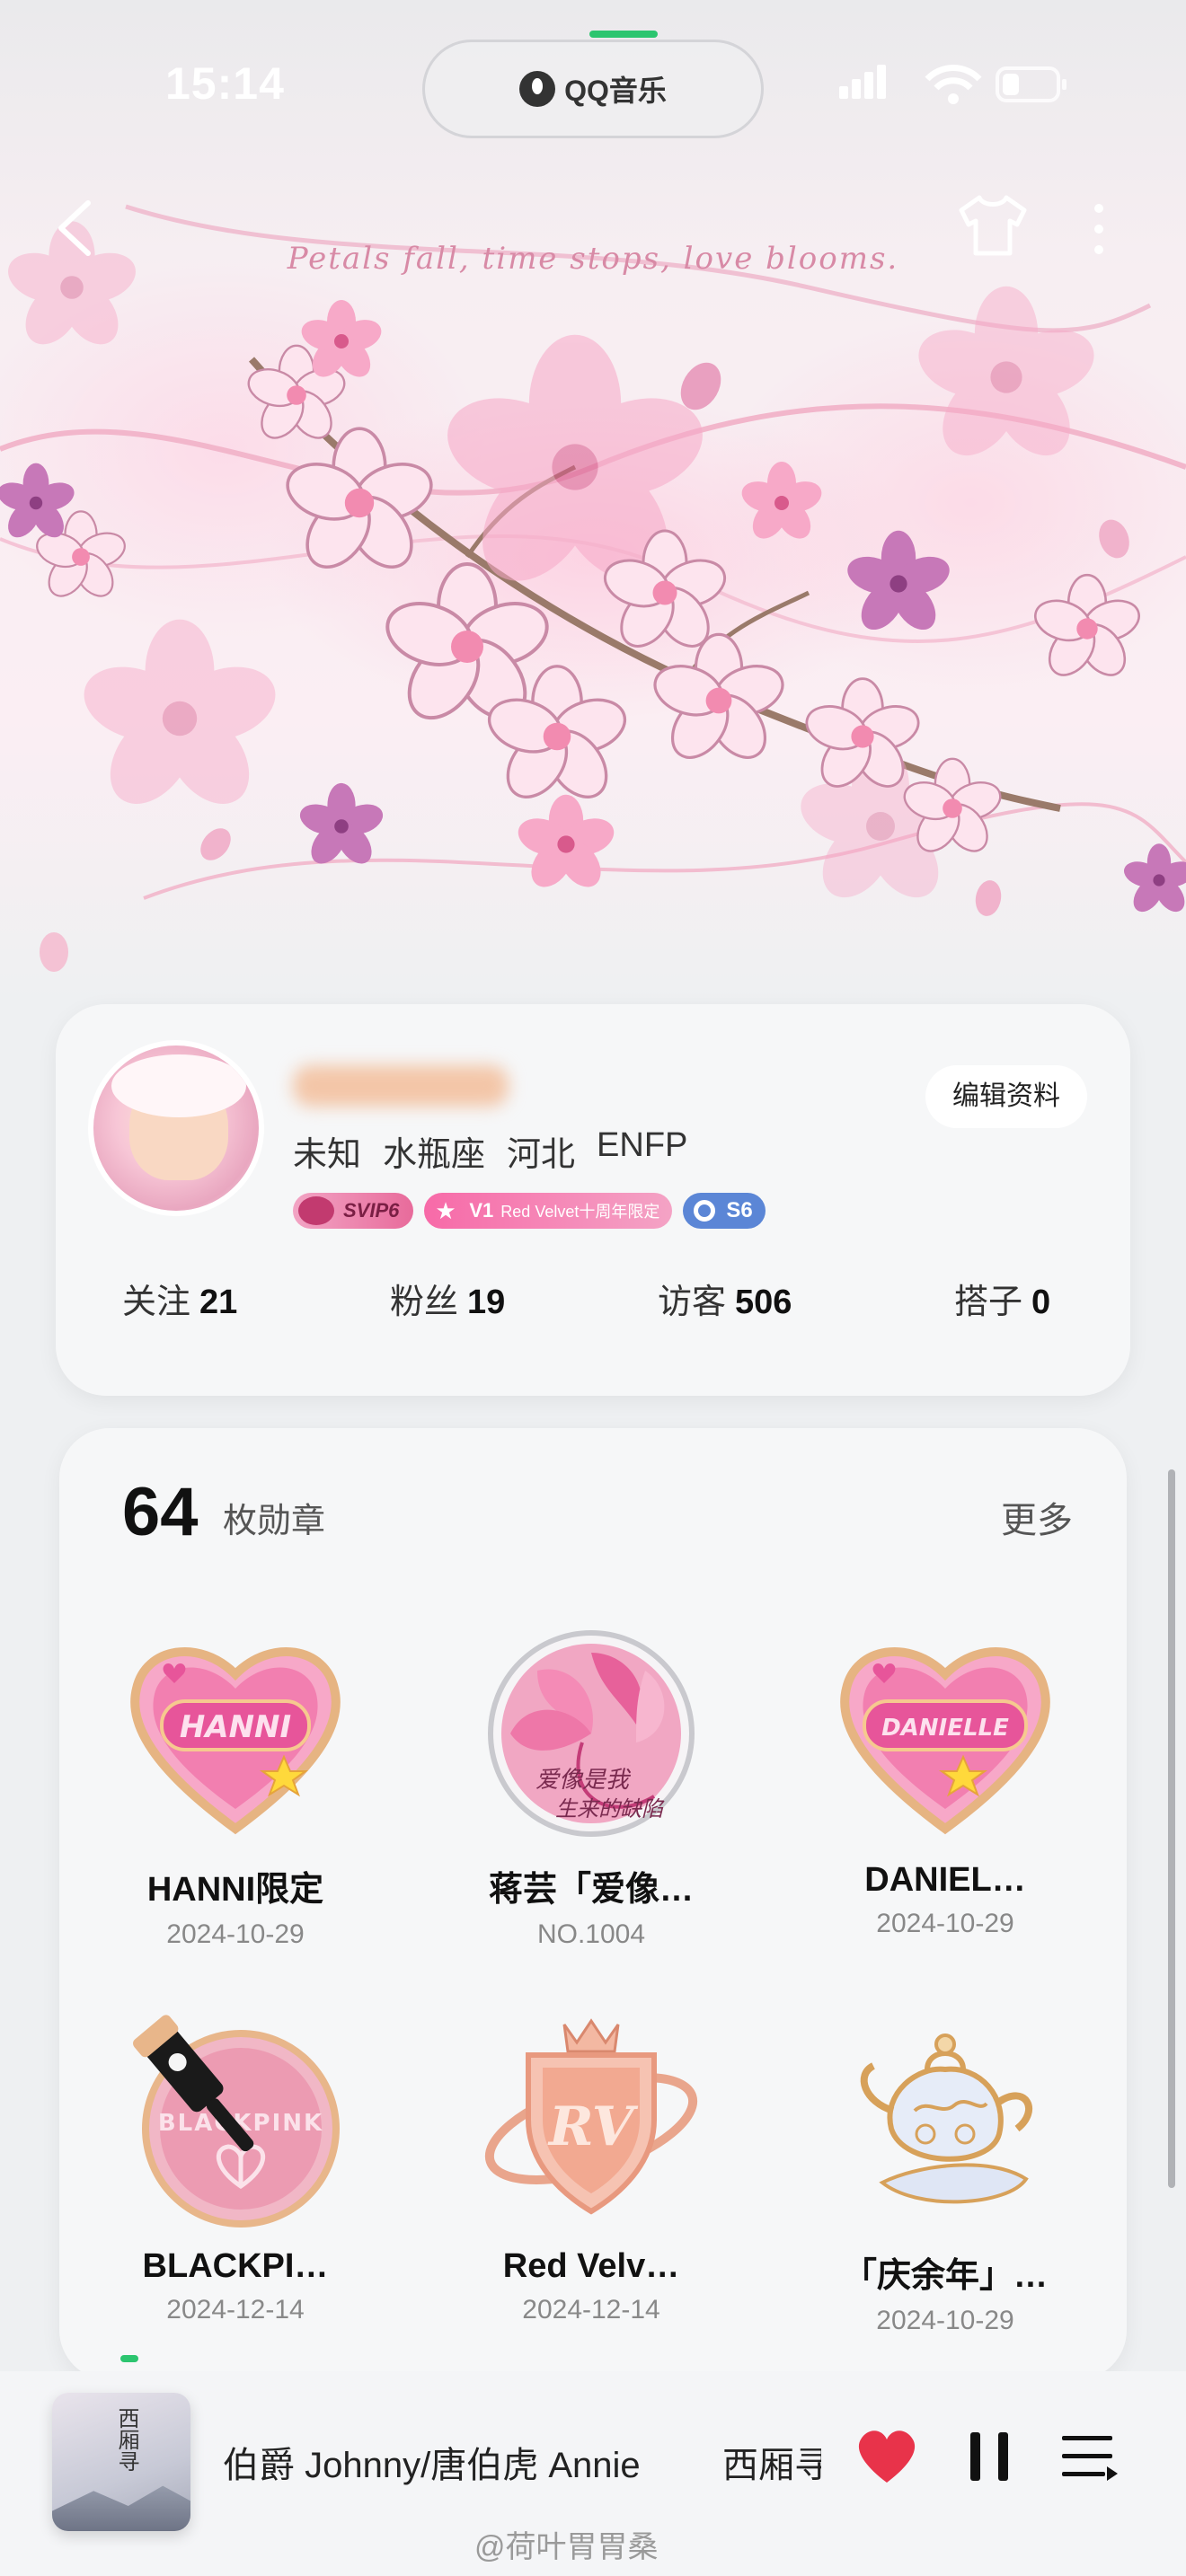  Describe the element at coordinates (1090, 2457) in the screenshot. I see `playlist-queue-icon` at that location.